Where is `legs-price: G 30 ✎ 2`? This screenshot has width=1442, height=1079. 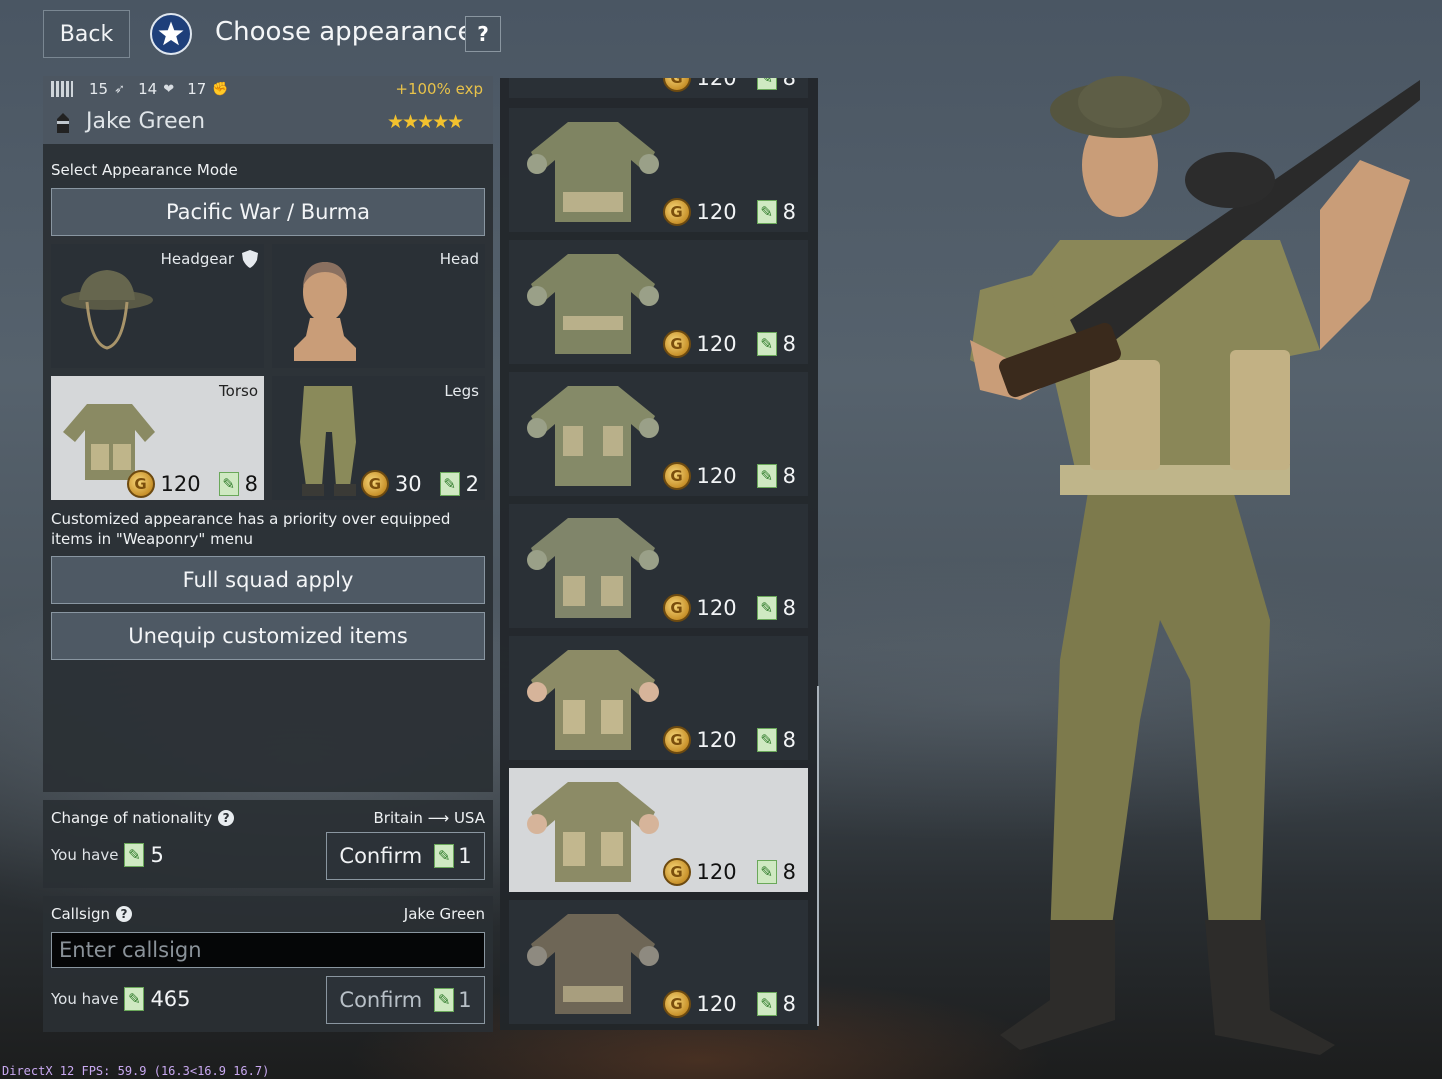
legs-price: G 30 ✎ 2 is located at coordinates (419, 484).